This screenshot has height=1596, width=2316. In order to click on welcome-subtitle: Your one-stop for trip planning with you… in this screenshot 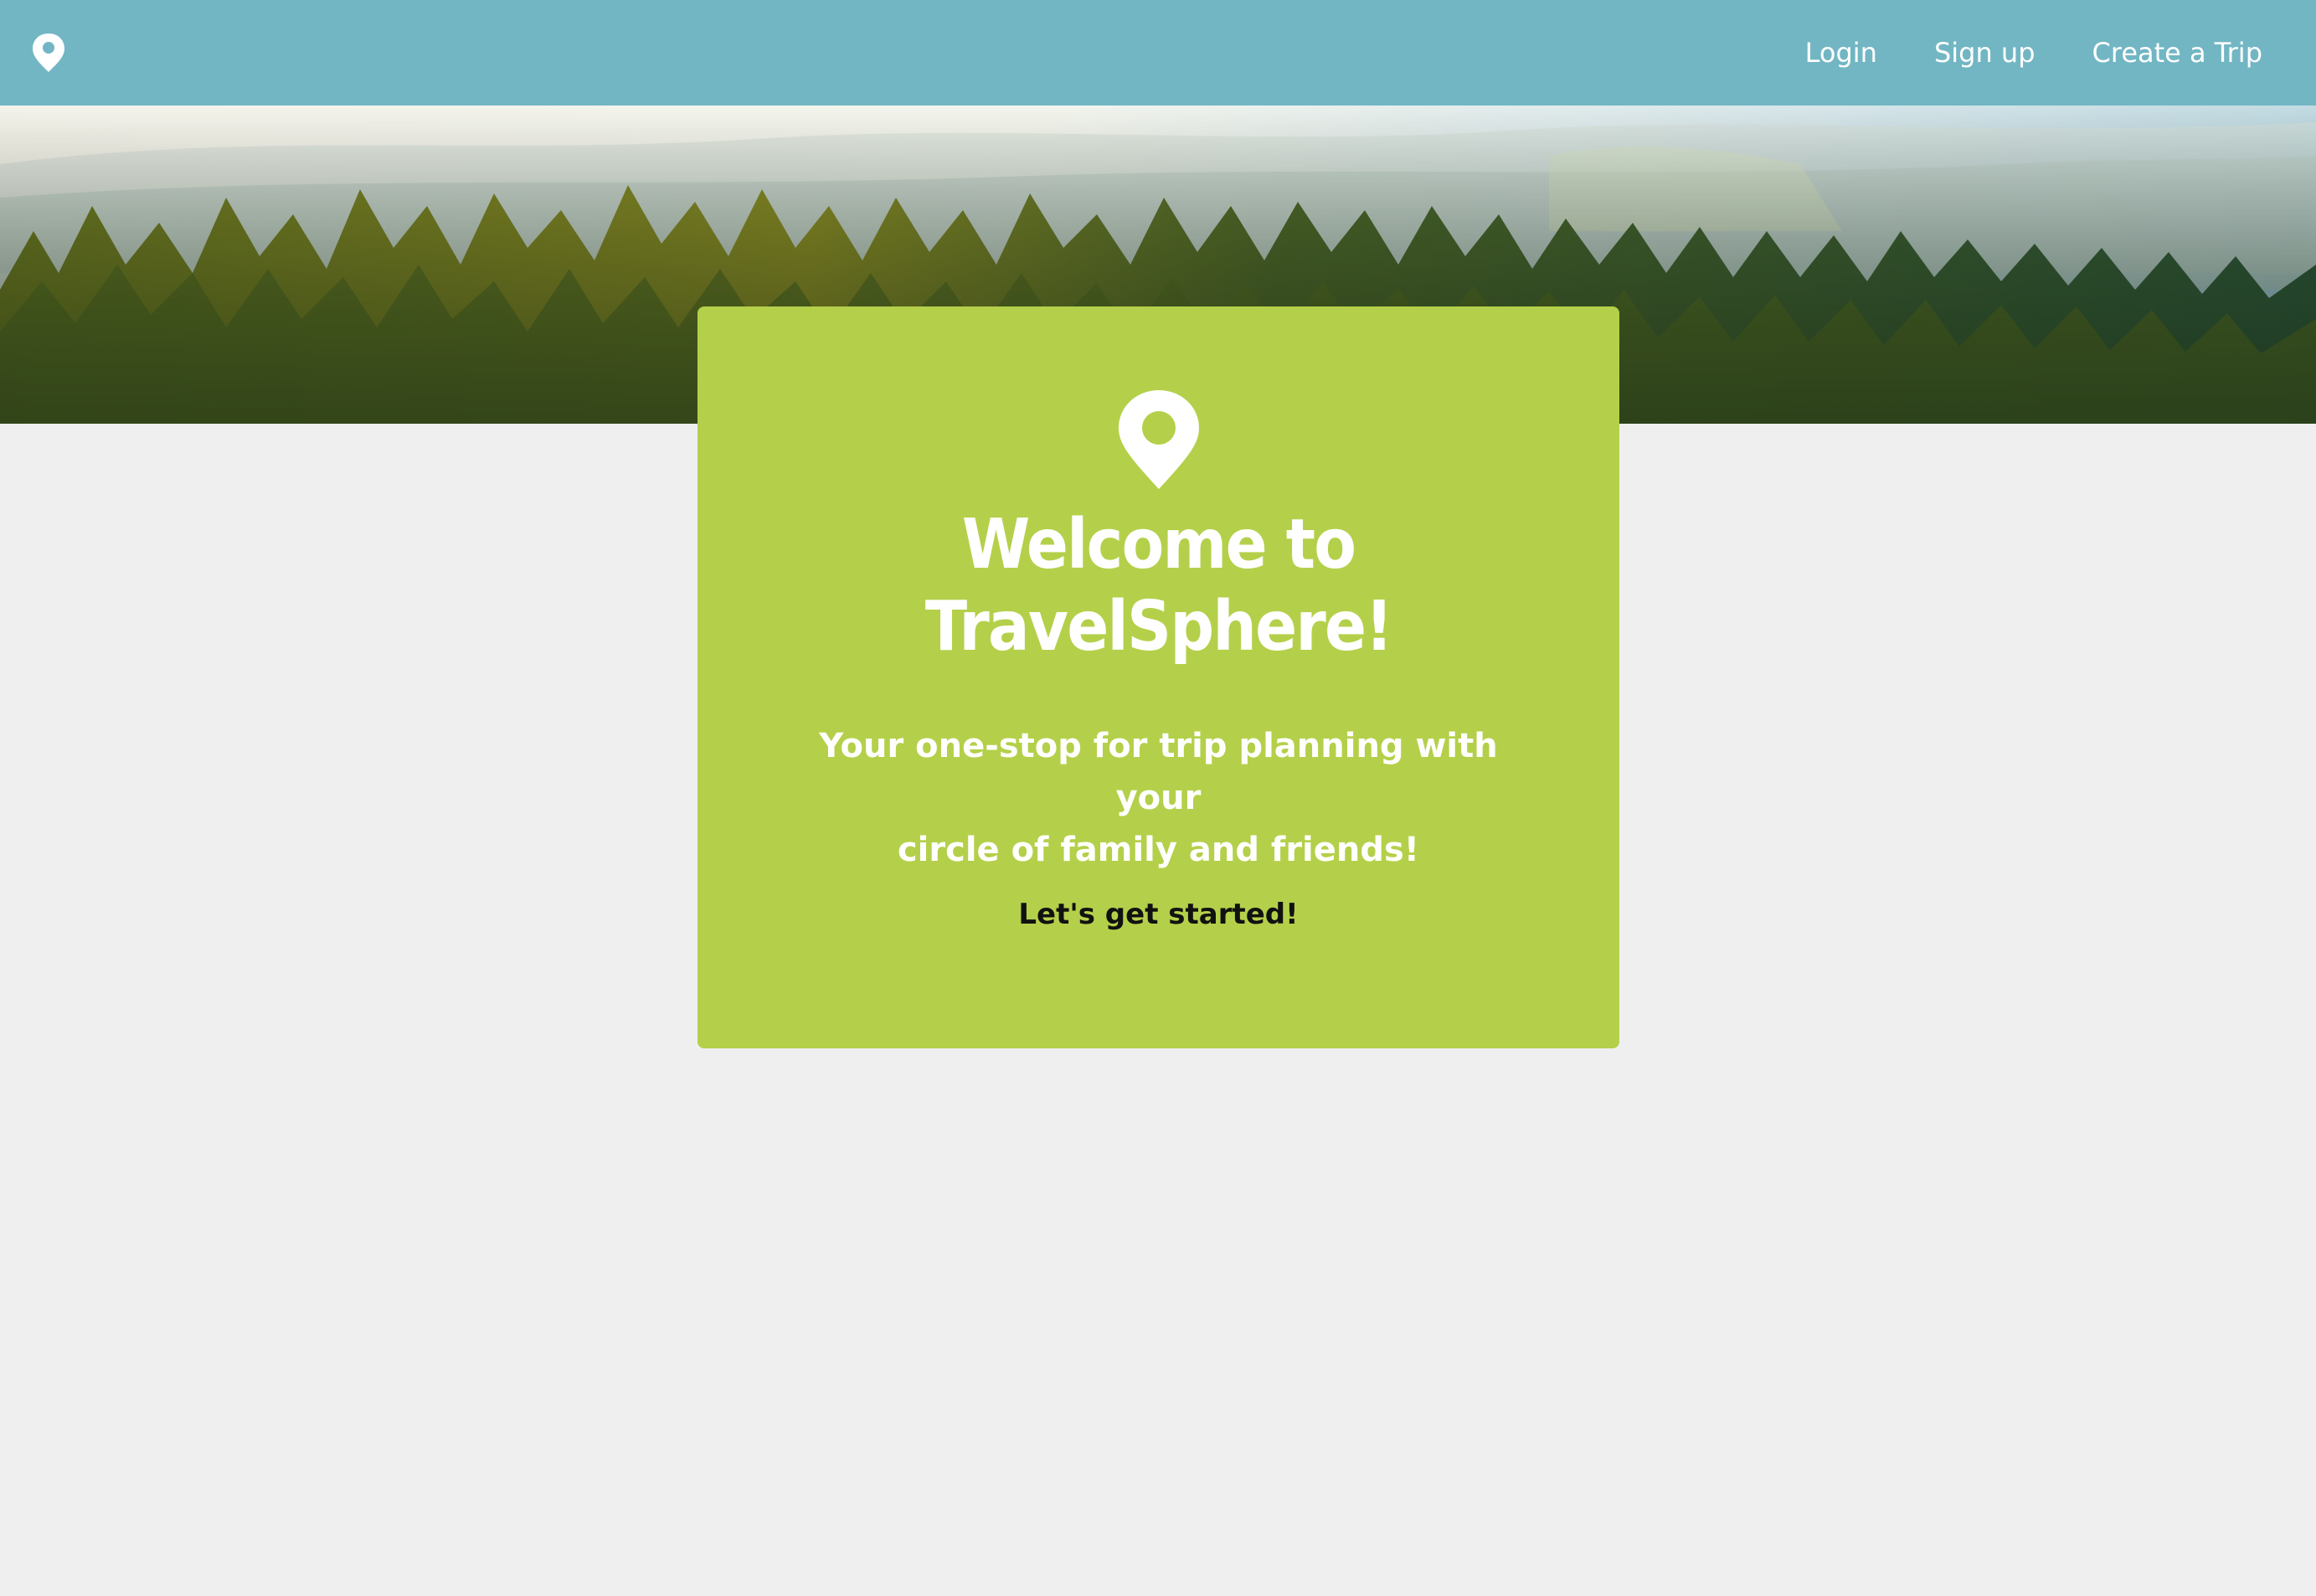, I will do `click(1158, 798)`.